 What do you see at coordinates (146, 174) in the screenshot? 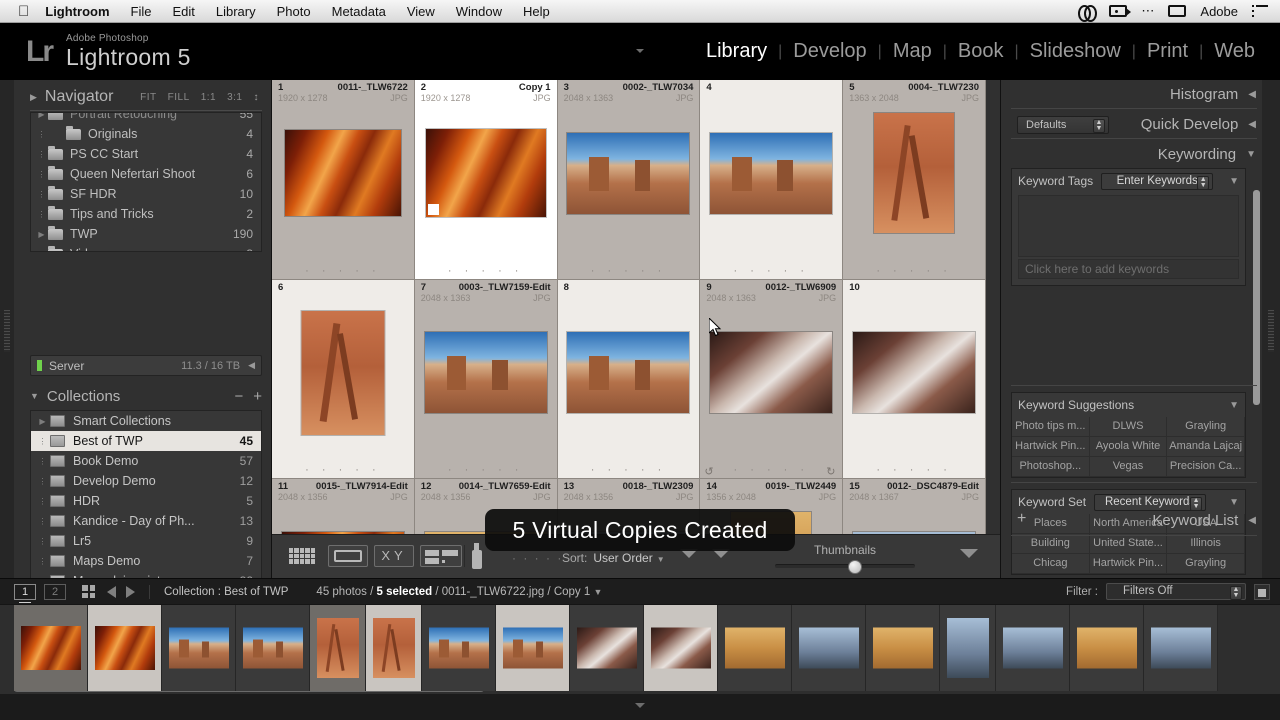
I see `folder-row: ⋮ Queen Nefertari Shoot 6` at bounding box center [146, 174].